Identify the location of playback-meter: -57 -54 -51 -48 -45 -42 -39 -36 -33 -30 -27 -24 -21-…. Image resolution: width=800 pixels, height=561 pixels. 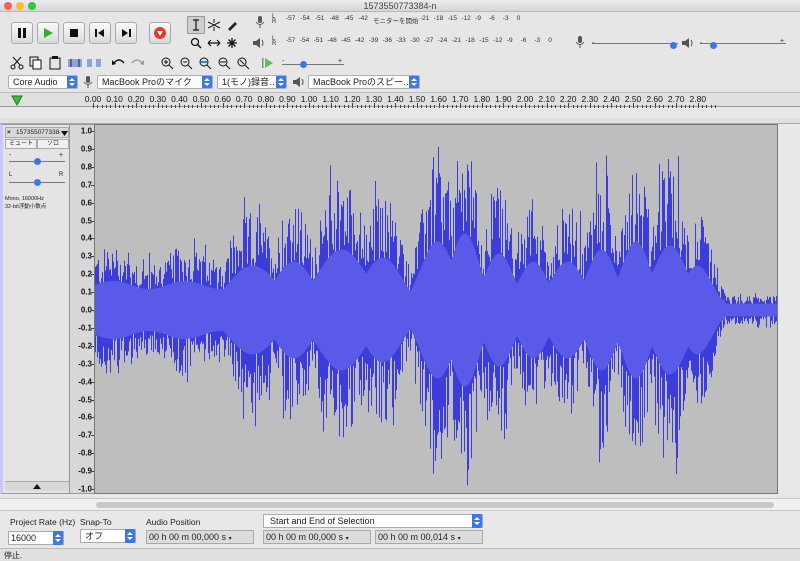
(423, 42).